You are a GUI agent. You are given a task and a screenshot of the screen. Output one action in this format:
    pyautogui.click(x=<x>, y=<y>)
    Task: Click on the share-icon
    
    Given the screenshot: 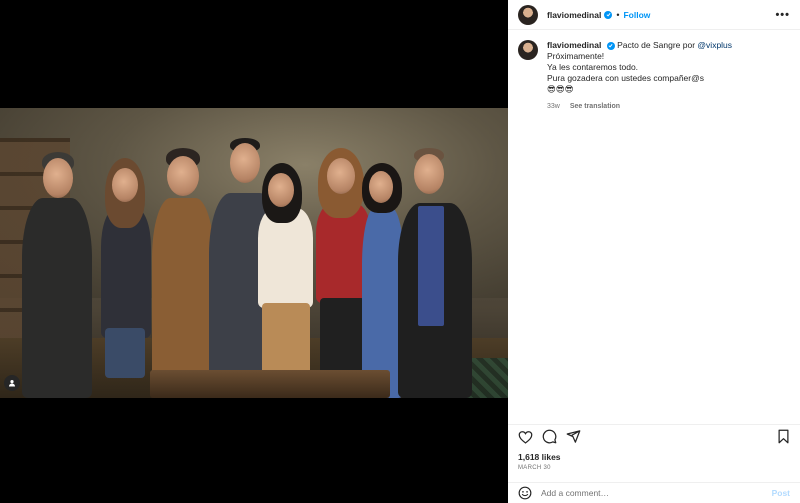 What is the action you would take?
    pyautogui.click(x=573, y=437)
    